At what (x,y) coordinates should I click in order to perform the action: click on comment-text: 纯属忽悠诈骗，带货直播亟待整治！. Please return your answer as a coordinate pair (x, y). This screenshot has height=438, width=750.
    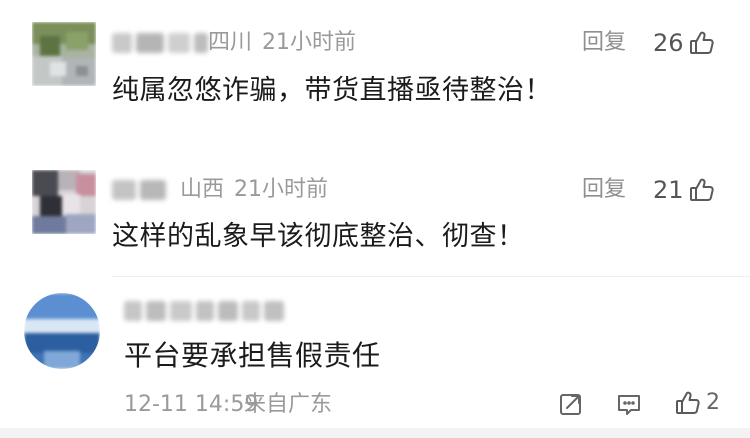
    Looking at the image, I should click on (332, 90).